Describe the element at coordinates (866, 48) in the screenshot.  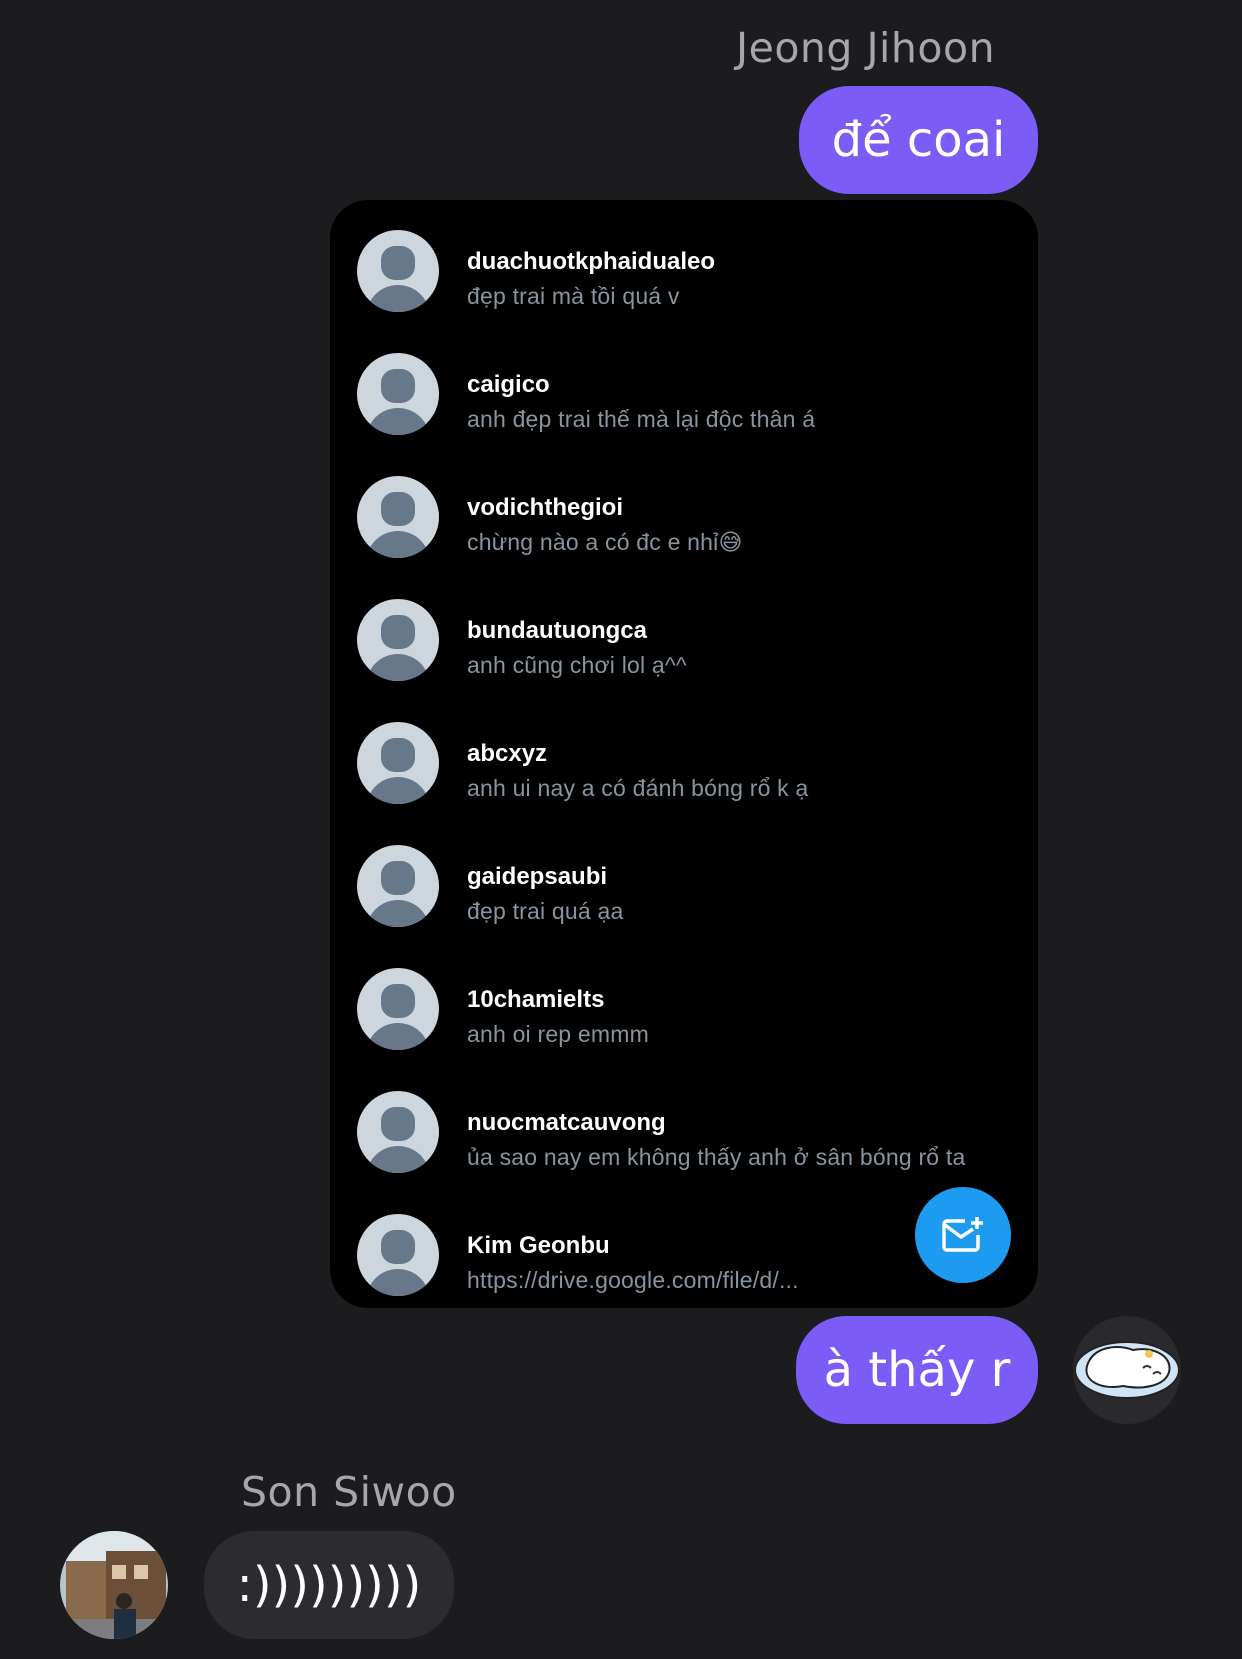
I see `sender-name: Jeong Jihoon` at that location.